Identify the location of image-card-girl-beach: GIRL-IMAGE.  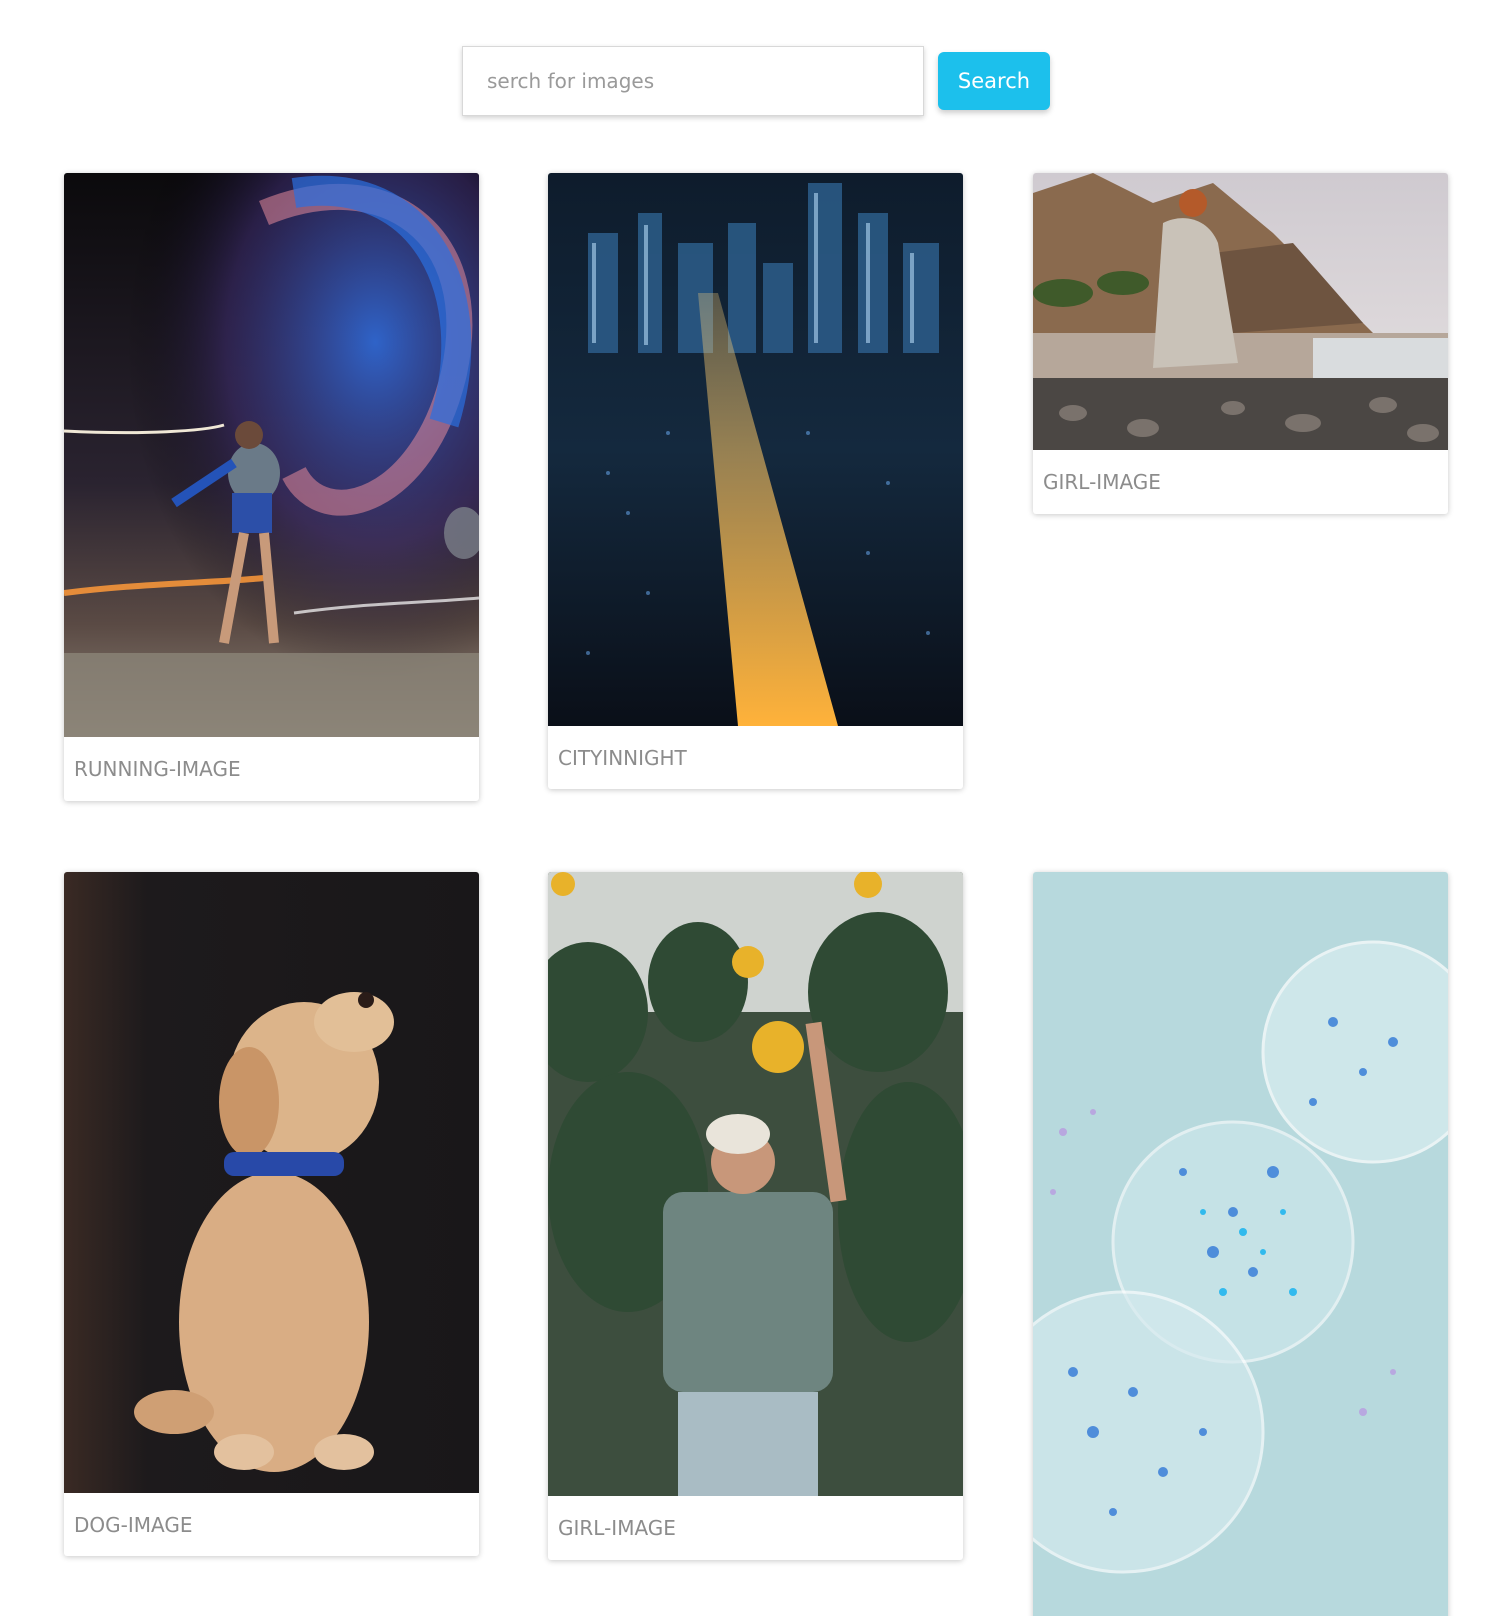
(1240, 343).